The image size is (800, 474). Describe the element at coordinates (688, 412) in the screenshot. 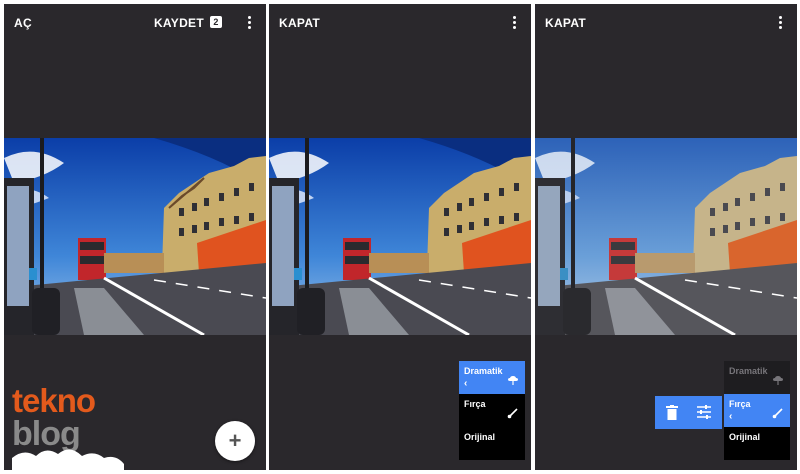

I see `brush-actions-bar` at that location.